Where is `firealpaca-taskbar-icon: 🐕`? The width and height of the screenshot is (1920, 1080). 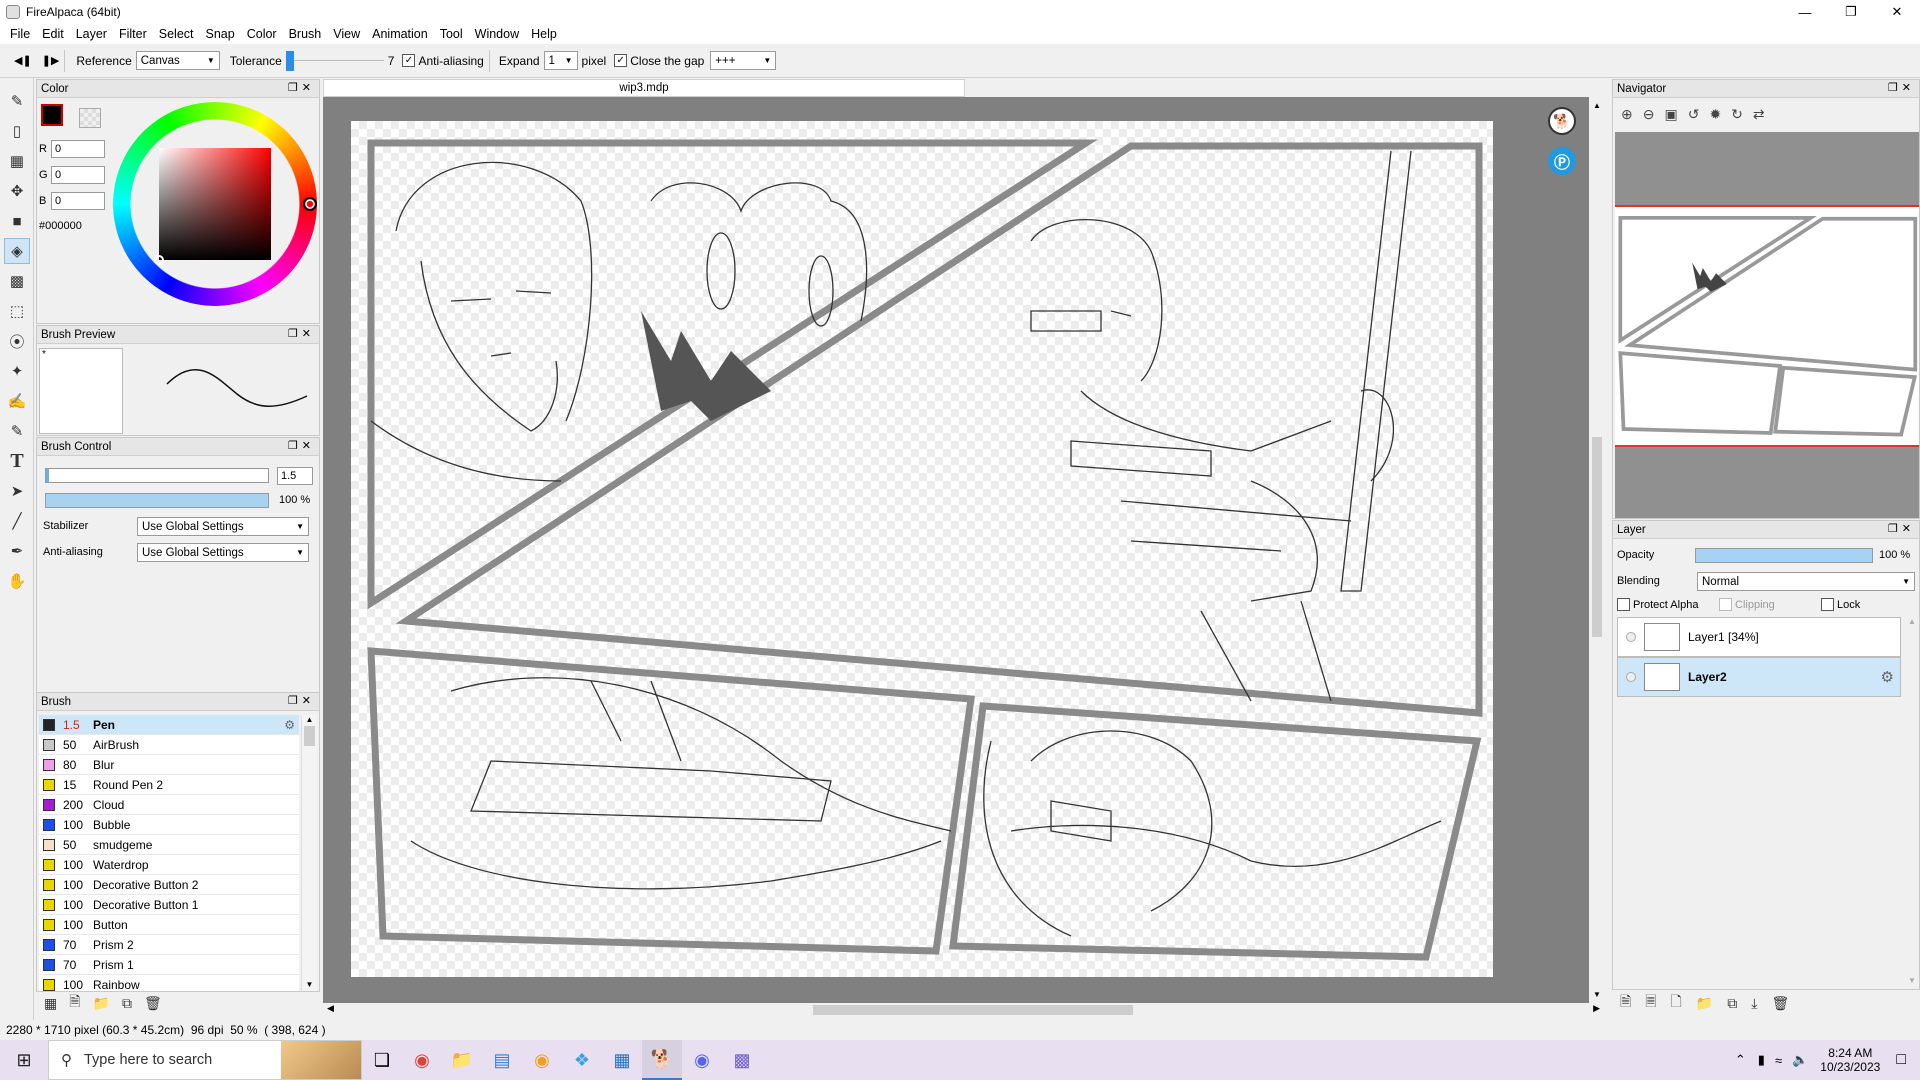 firealpaca-taskbar-icon: 🐕 is located at coordinates (662, 1060).